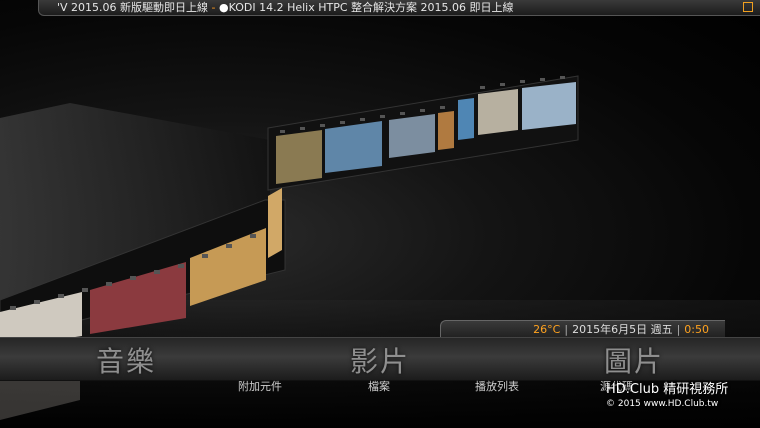  What do you see at coordinates (371, 7) in the screenshot?
I see `ticker-part2: KODI 14.2 Helix HTPC 整合解決方案 2015.06 即日上線` at bounding box center [371, 7].